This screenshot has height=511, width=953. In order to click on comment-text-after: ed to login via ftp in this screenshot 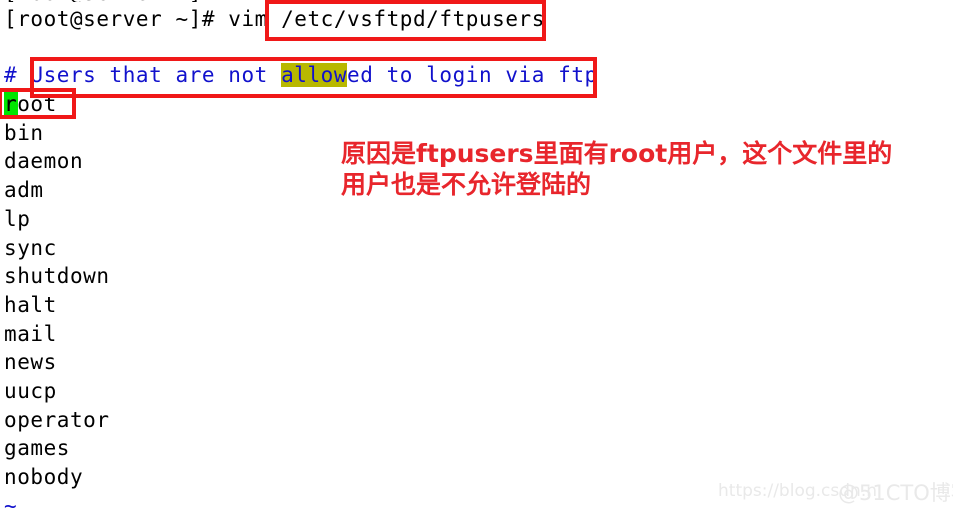, I will do `click(472, 75)`.